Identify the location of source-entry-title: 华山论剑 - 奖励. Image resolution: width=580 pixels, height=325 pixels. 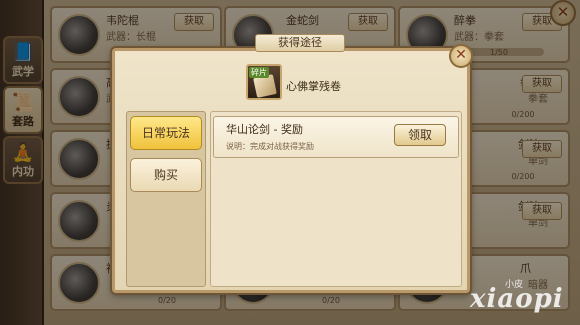
(264, 129).